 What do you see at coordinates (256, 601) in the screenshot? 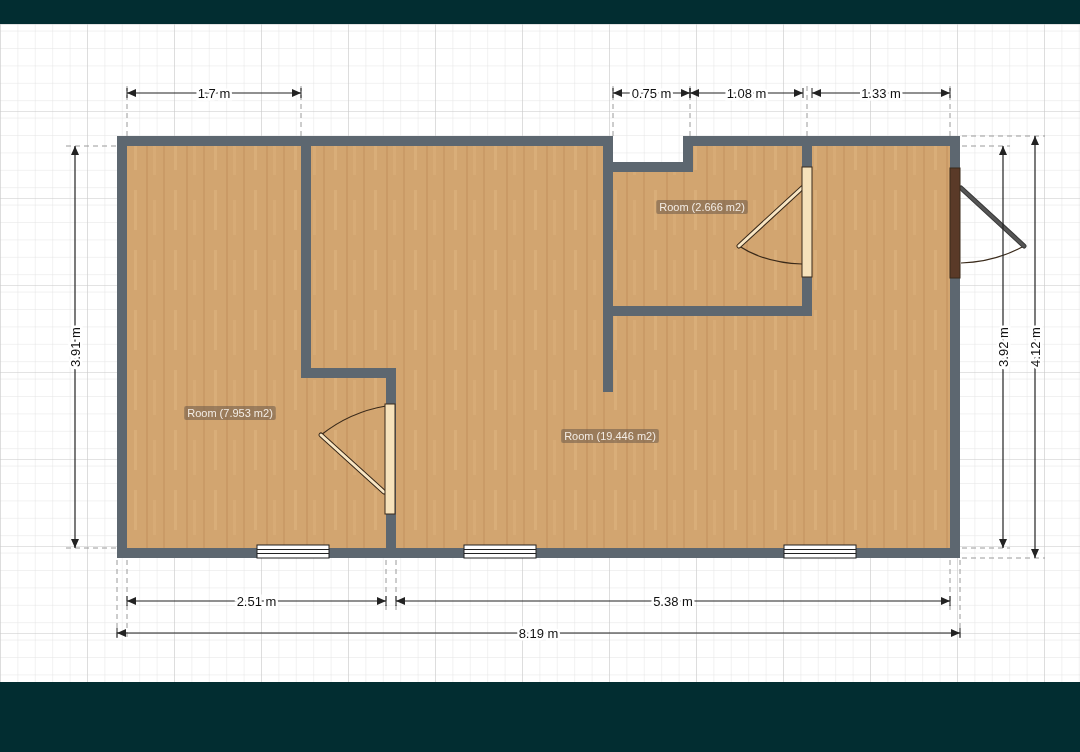
I see `dimension-line: 2.51 m` at bounding box center [256, 601].